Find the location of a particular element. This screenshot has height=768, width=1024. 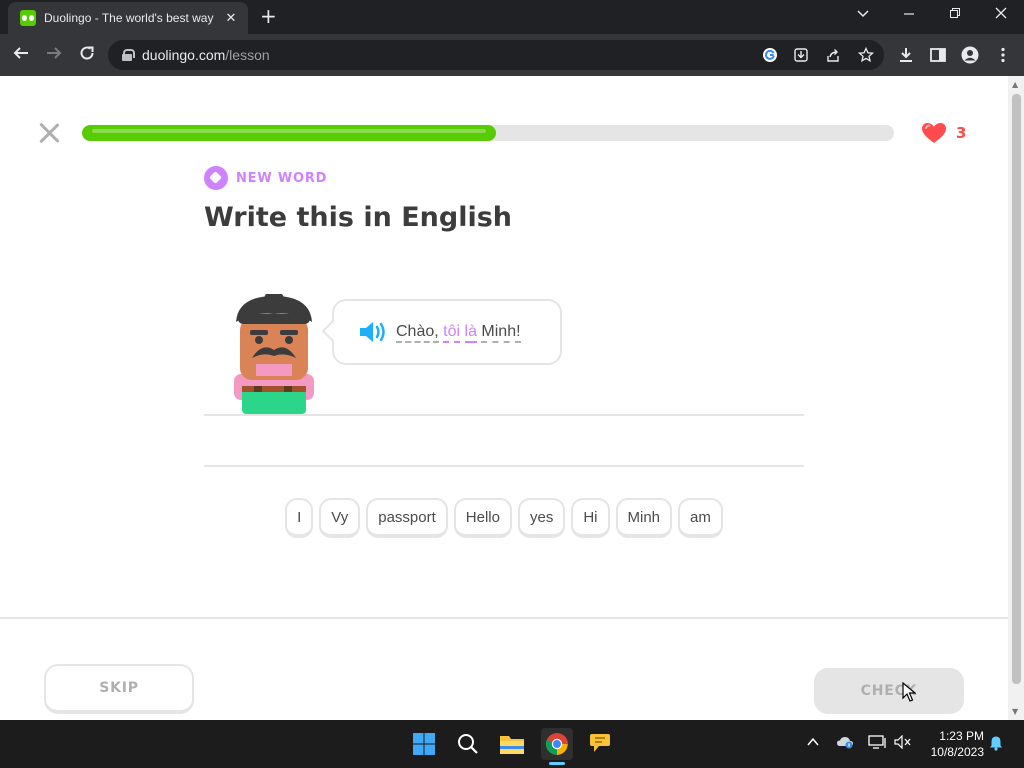

bookmark-star-icon is located at coordinates (866, 56).